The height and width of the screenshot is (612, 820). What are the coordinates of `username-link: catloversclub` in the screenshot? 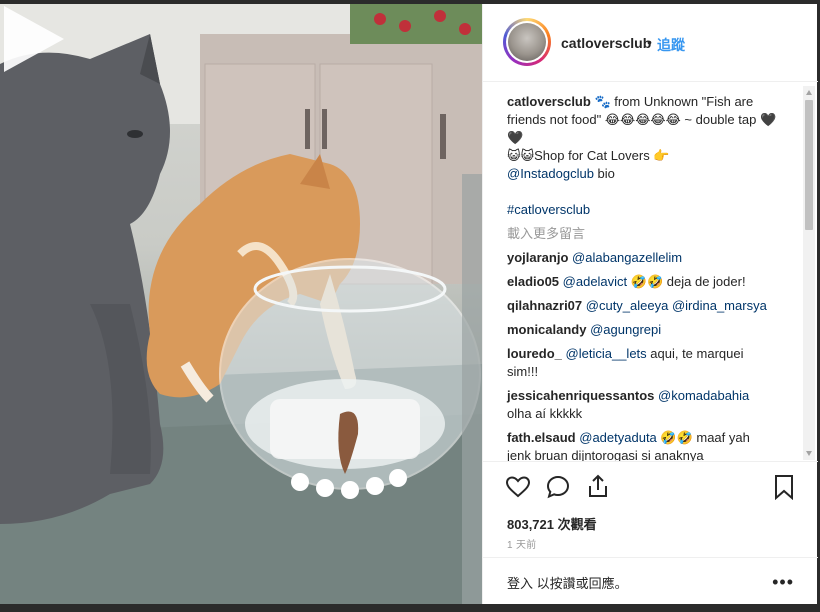 It's located at (606, 43).